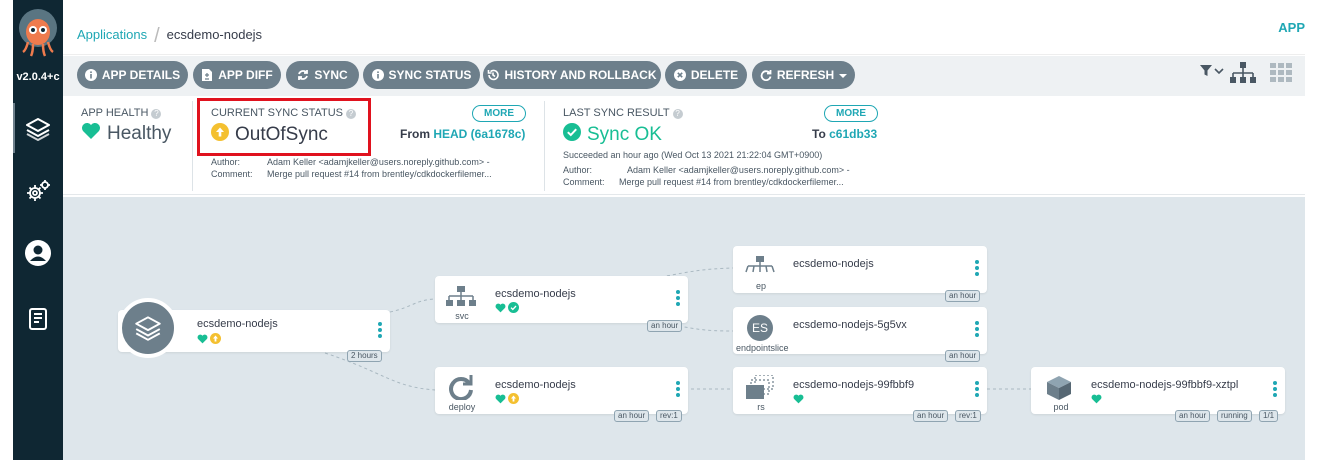 The width and height of the screenshot is (1323, 467). I want to click on node-kind: deploy, so click(462, 407).